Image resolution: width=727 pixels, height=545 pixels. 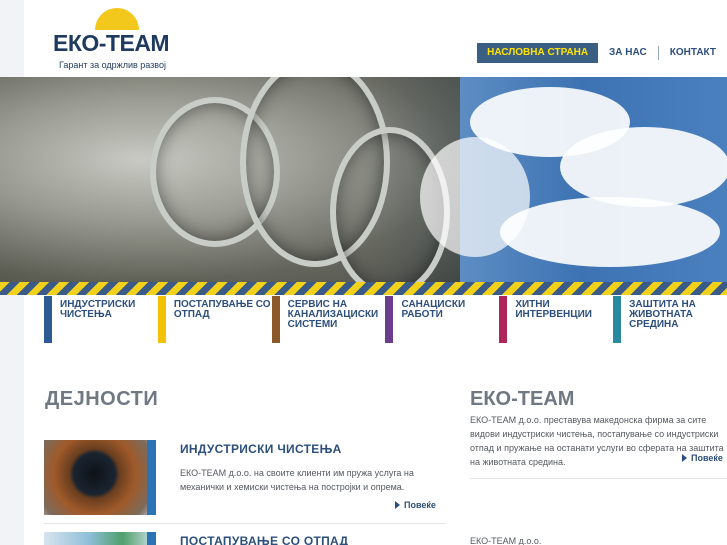 I want to click on logo-tagline: Гарант за одржлив развој, so click(x=112, y=65).